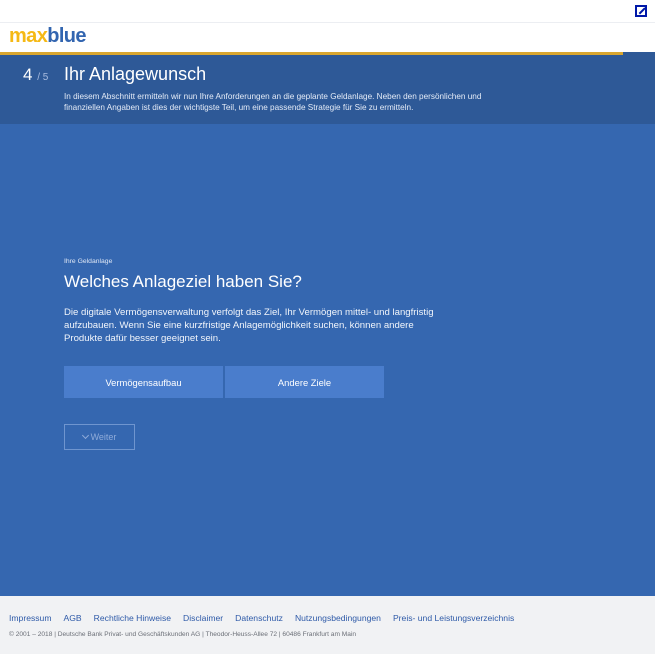  Describe the element at coordinates (135, 74) in the screenshot. I see `section-title: Ihr Anlagewunsch` at that location.